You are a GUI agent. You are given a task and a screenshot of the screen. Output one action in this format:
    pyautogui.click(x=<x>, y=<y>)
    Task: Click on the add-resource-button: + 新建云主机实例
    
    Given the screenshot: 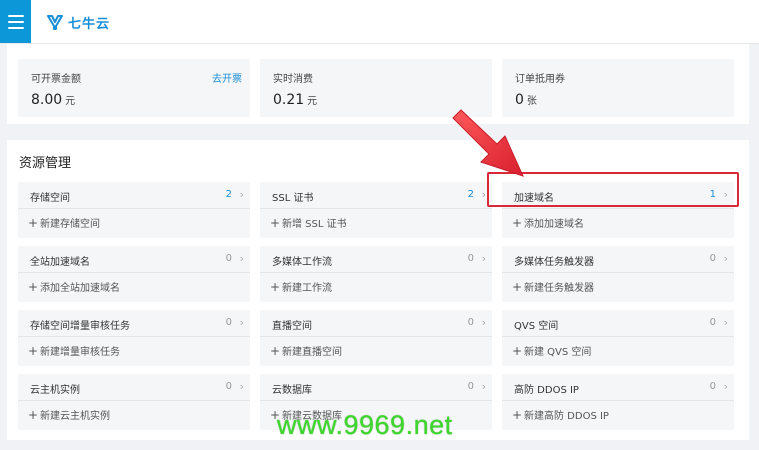 What is the action you would take?
    pyautogui.click(x=69, y=414)
    